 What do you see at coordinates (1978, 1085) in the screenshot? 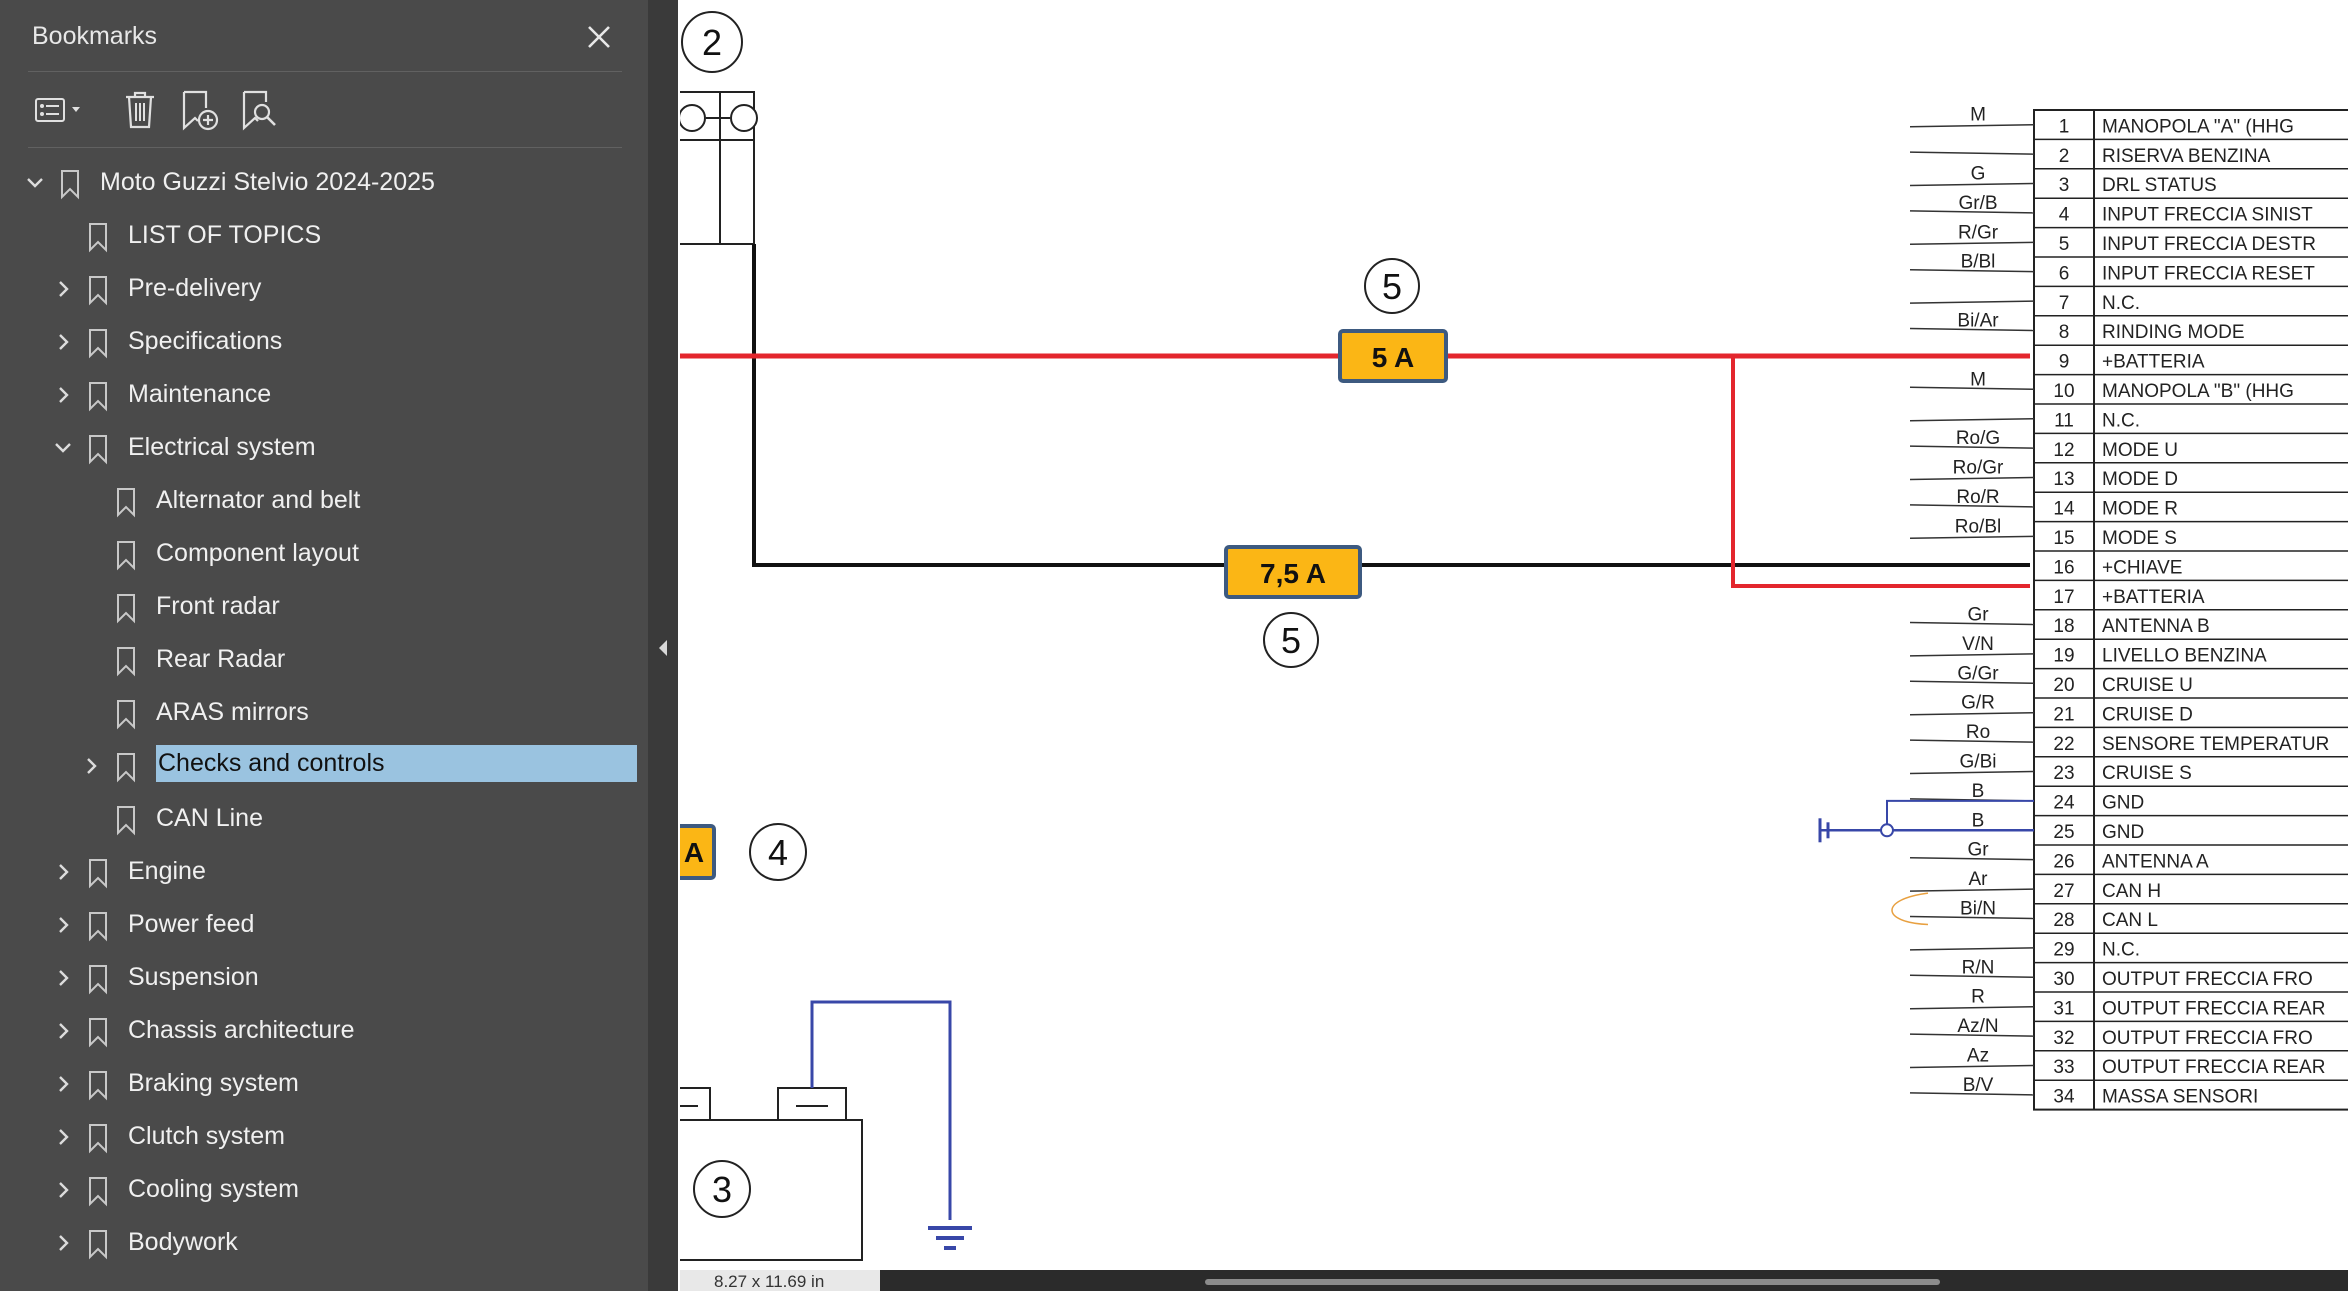
I see `wire-color-code: B/V` at bounding box center [1978, 1085].